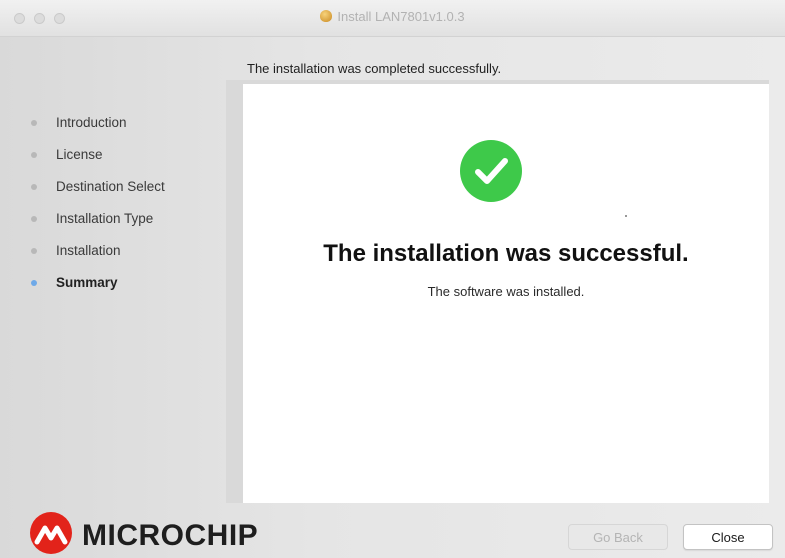 The image size is (785, 558). I want to click on sidebar-step-introduction: Introduction, so click(96, 130).